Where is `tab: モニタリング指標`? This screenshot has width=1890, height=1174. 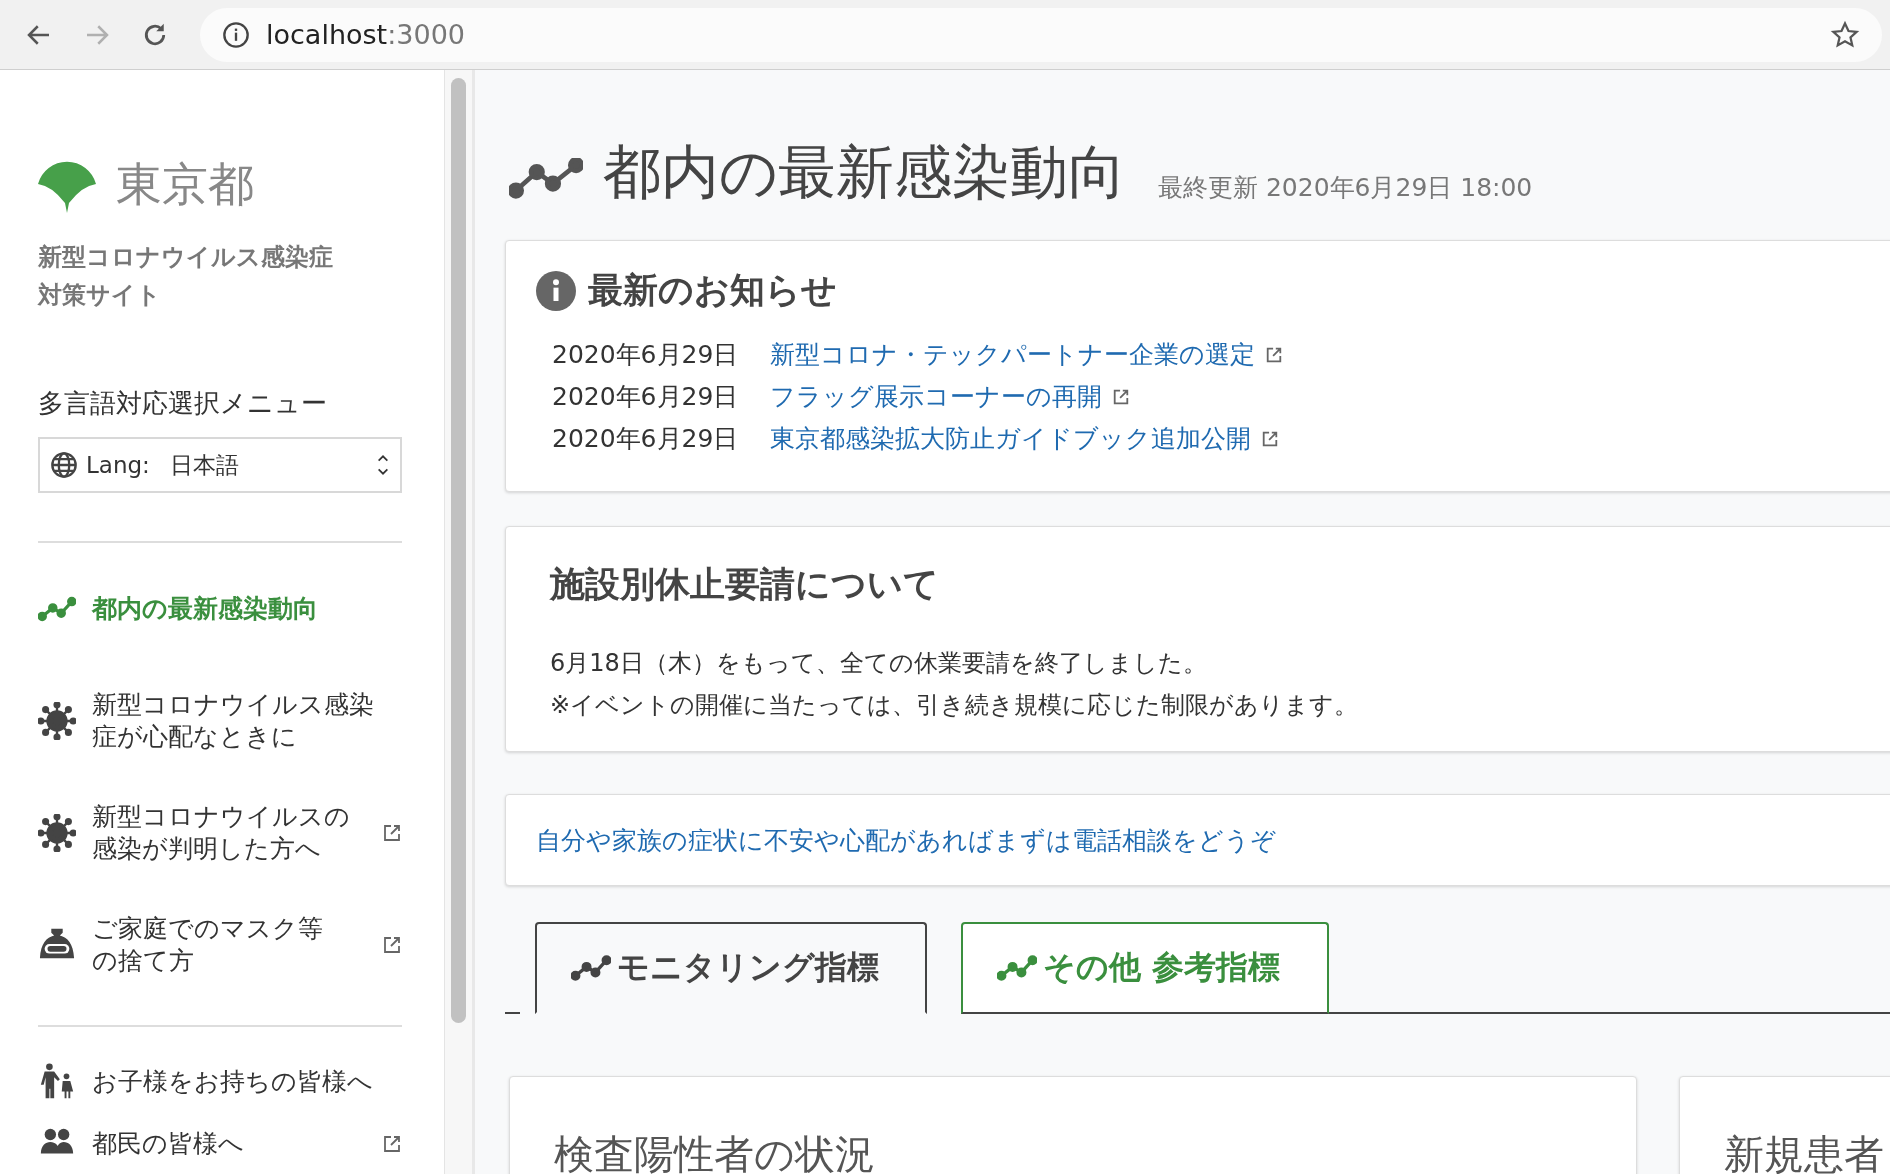
tab: モニタリング指標 is located at coordinates (731, 968).